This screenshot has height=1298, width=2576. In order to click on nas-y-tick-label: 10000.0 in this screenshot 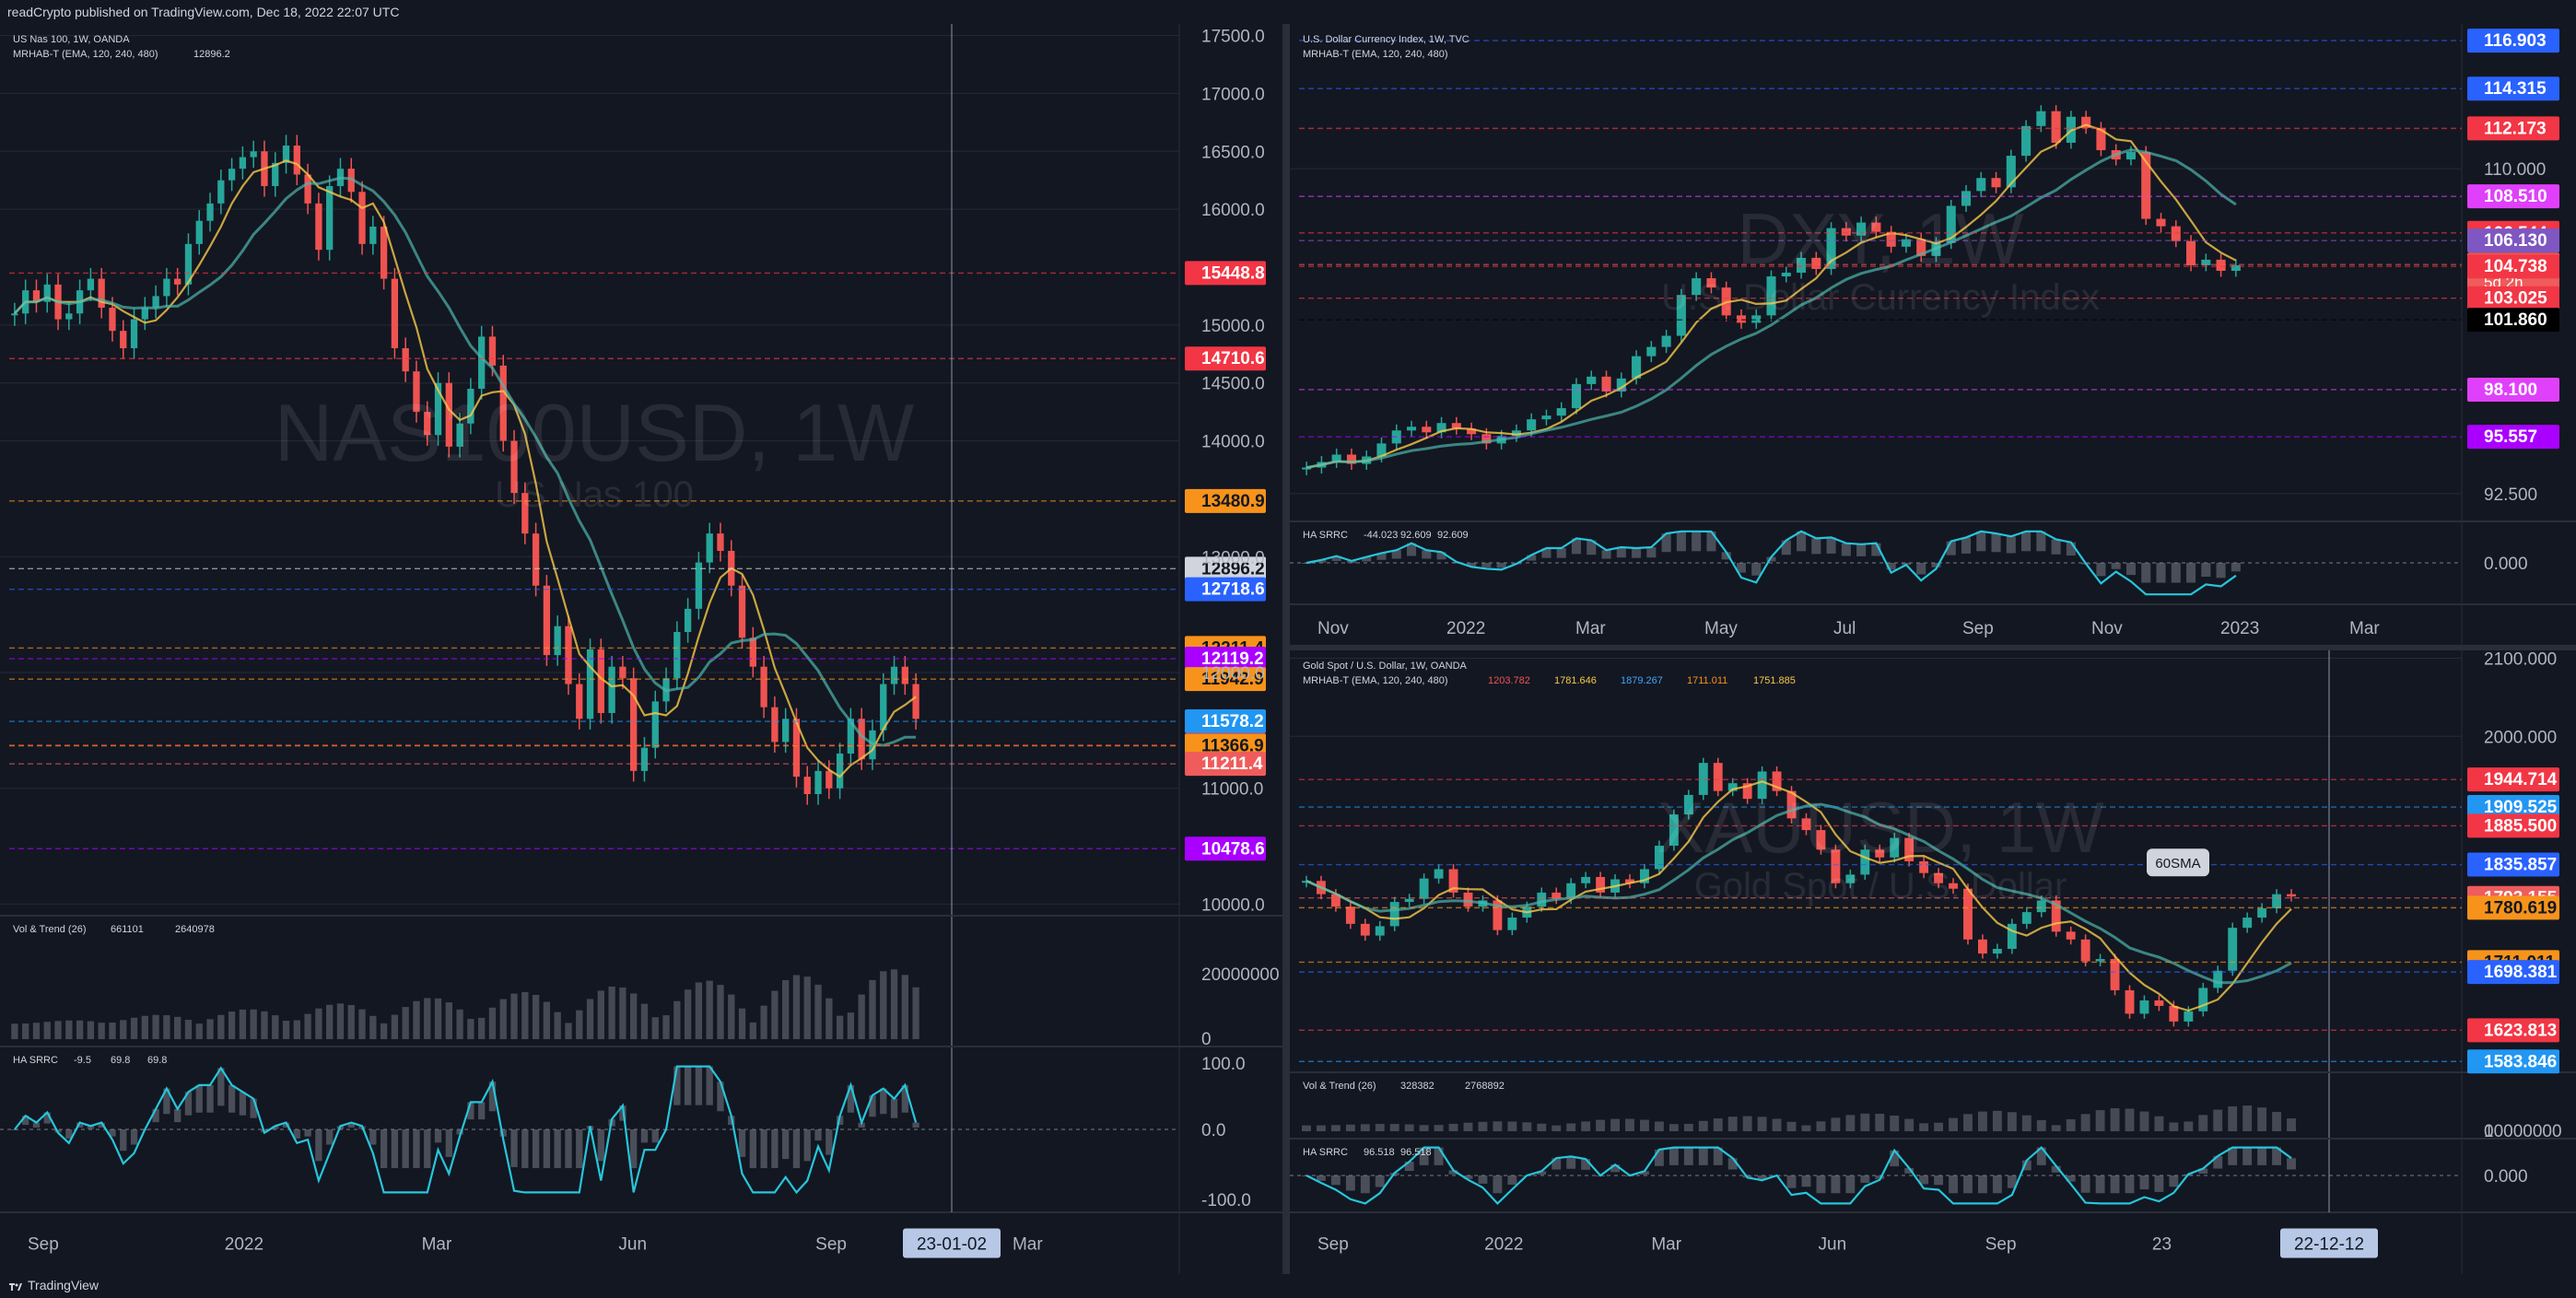, I will do `click(1233, 905)`.